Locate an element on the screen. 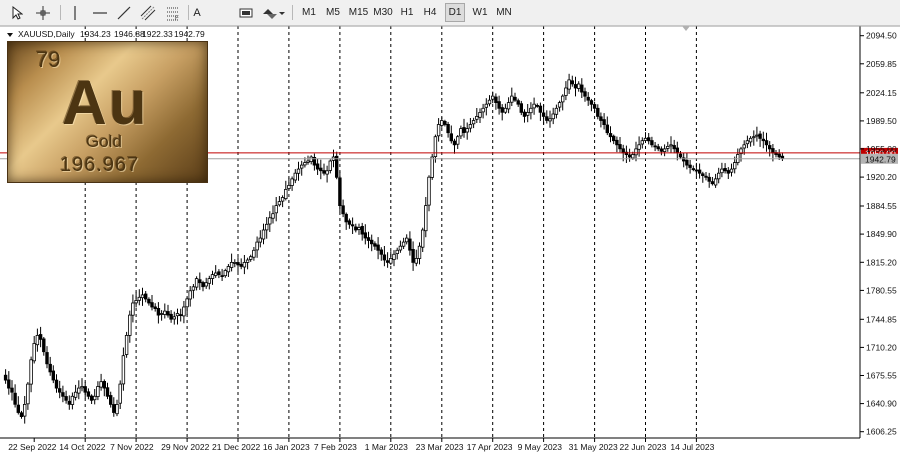 Image resolution: width=900 pixels, height=457 pixels. timeframe-m30: M30 is located at coordinates (383, 12).